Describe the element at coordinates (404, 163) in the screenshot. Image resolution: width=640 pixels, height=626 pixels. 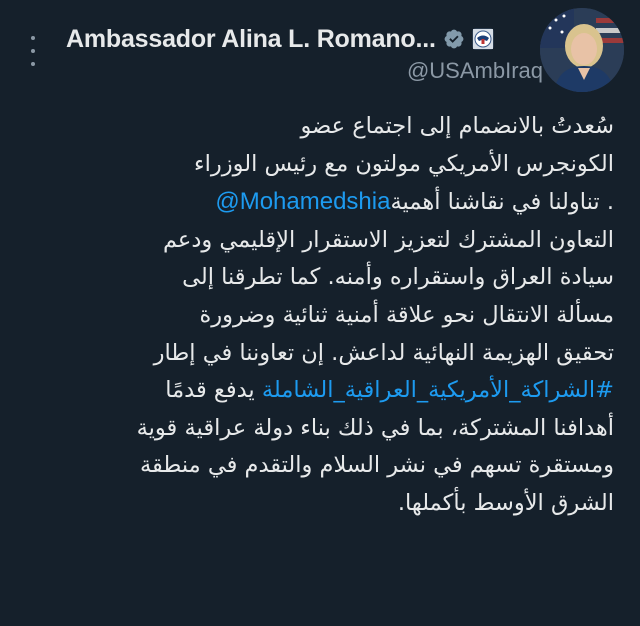
I see `tweet-text-line: الكونجرس الأمريكي مولتون مع رئيس الوزراء` at that location.